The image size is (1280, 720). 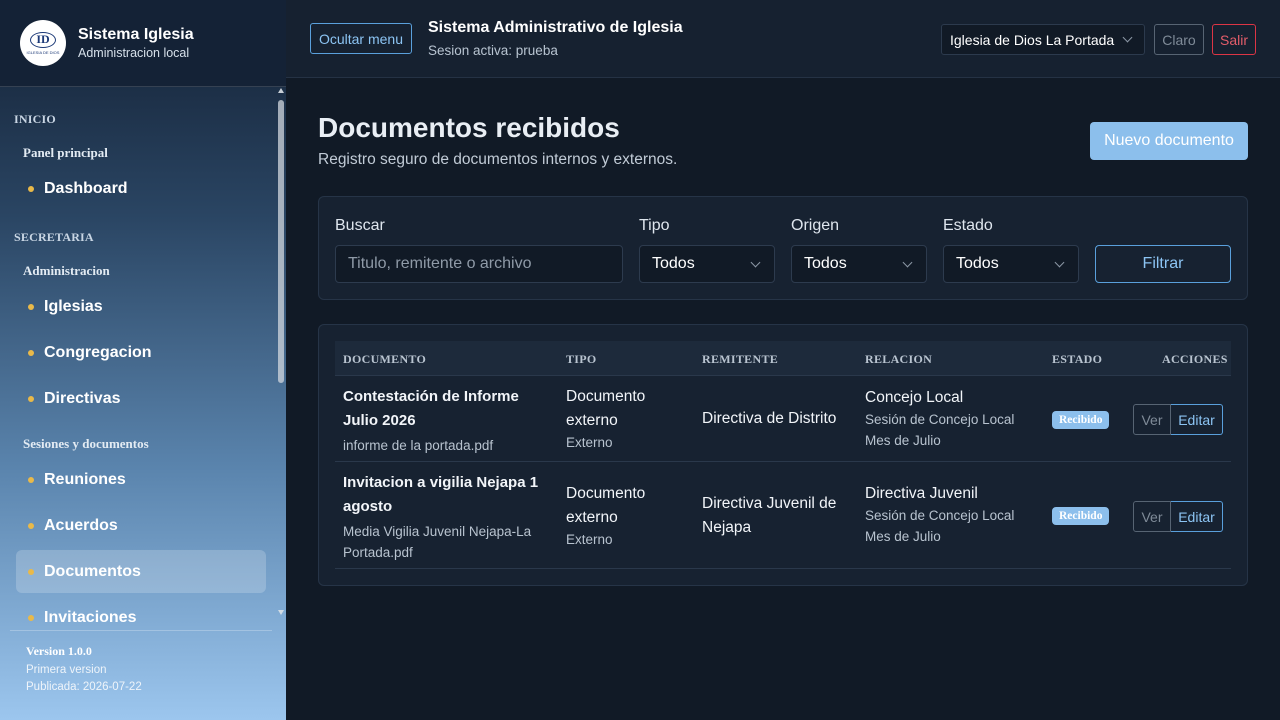 What do you see at coordinates (940, 419) in the screenshot?
I see `relation-session: Sesión de Concejo Local` at bounding box center [940, 419].